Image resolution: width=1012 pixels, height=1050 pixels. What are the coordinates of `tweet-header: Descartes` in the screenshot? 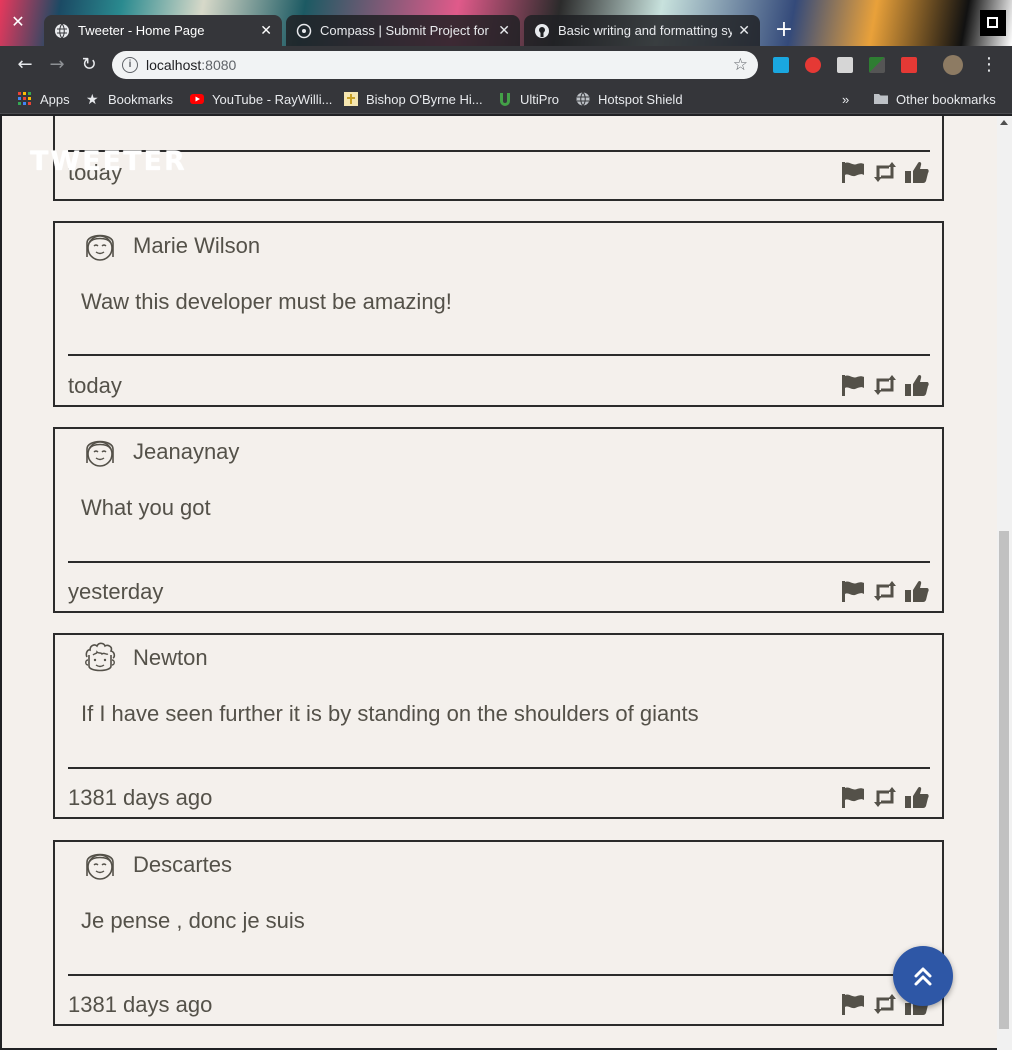 It's located at (156, 865).